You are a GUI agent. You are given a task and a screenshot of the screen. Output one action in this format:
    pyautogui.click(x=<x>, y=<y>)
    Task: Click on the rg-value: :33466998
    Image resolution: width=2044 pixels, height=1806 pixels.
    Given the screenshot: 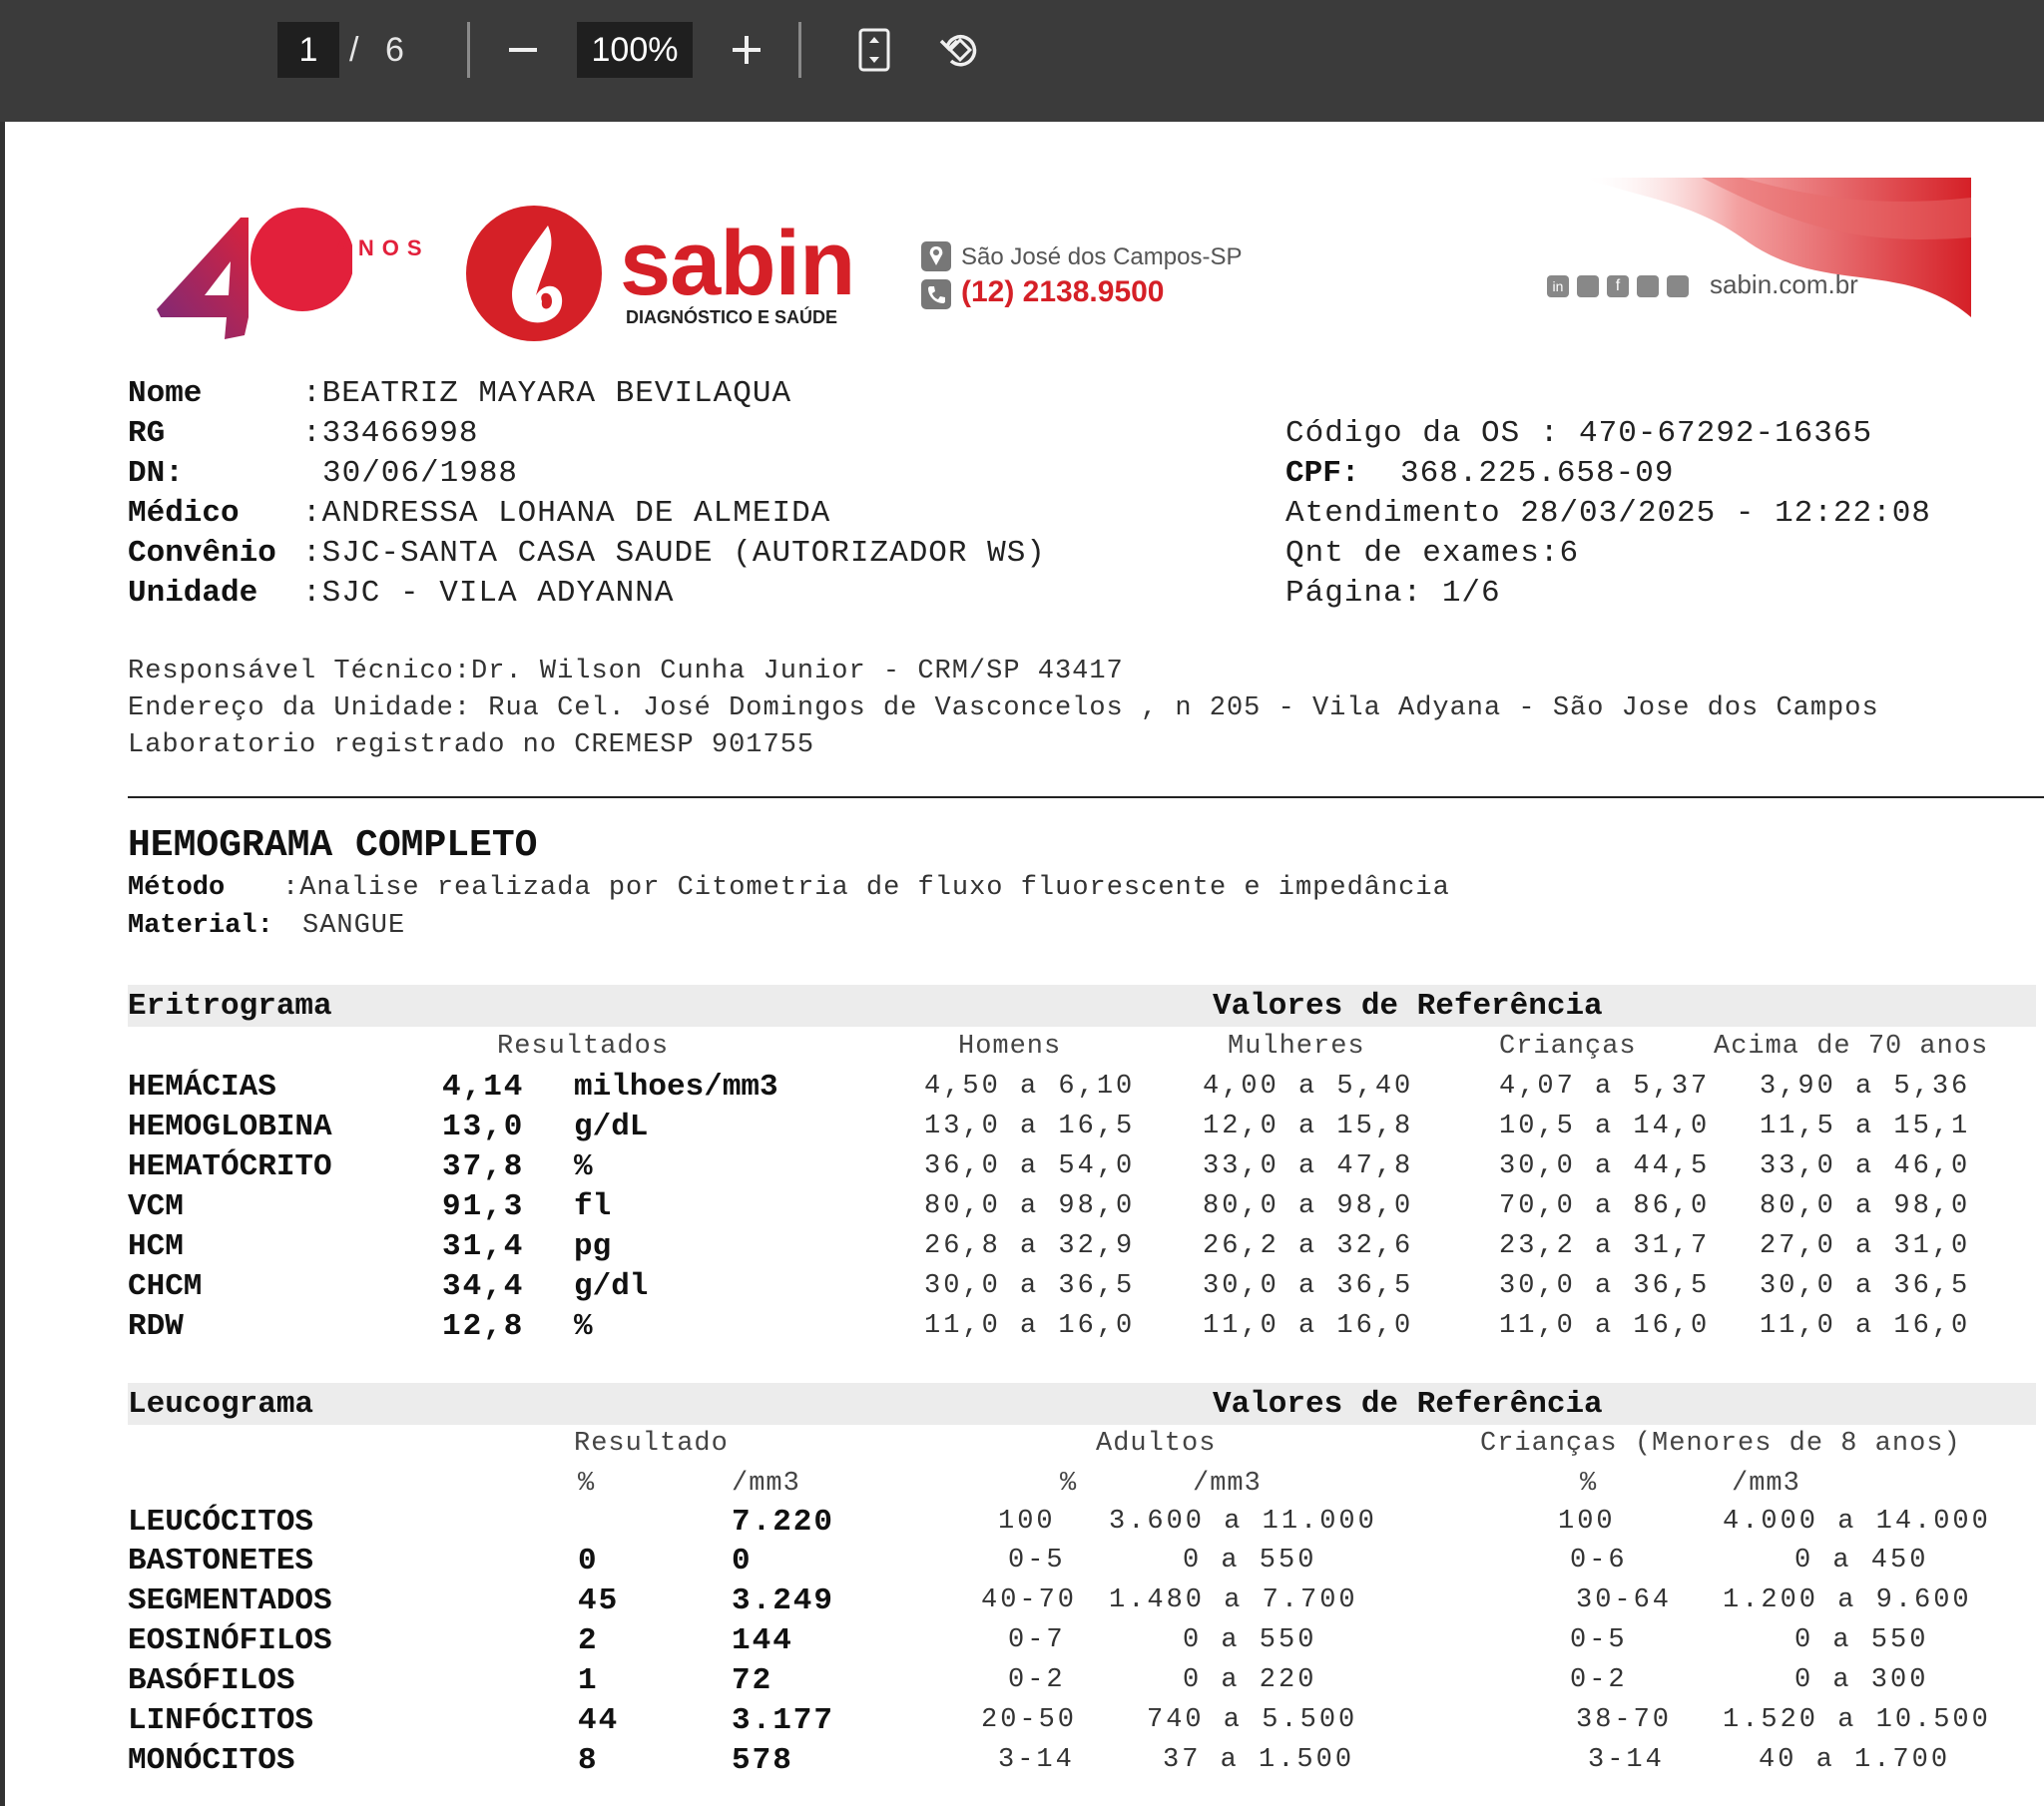 What is the action you would take?
    pyautogui.click(x=390, y=433)
    